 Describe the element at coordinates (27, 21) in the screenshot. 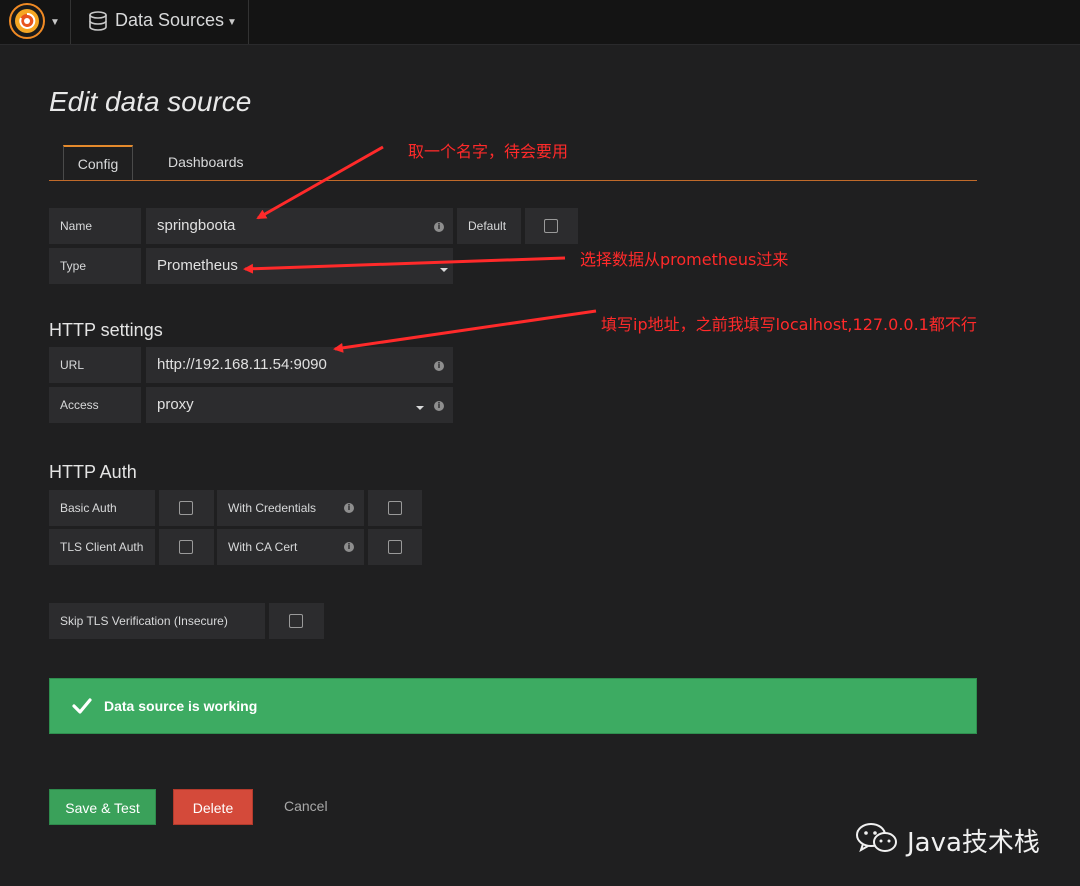

I see `grafana-logo-icon` at that location.